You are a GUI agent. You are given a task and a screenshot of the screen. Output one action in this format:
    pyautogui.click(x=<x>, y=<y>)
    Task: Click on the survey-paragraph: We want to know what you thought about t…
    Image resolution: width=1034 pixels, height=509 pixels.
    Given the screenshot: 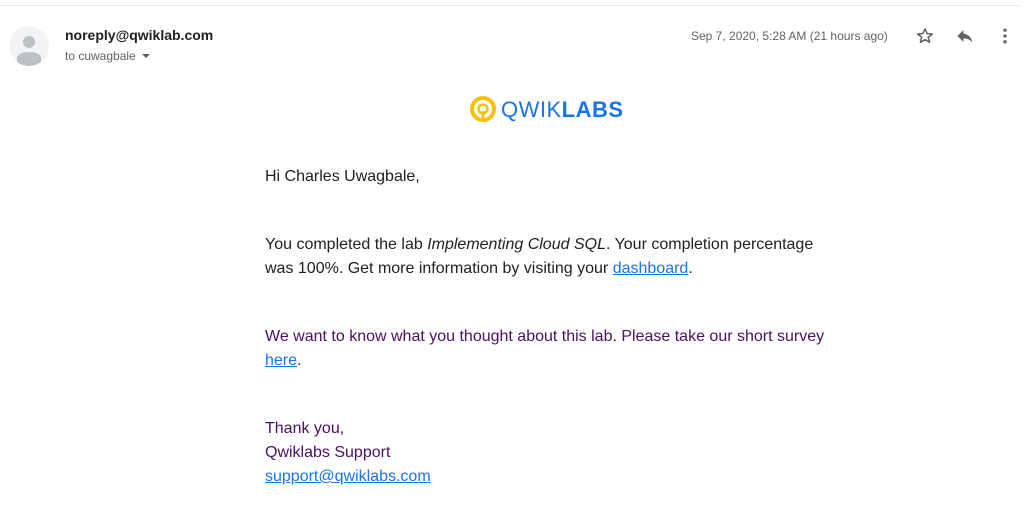 What is the action you would take?
    pyautogui.click(x=545, y=349)
    